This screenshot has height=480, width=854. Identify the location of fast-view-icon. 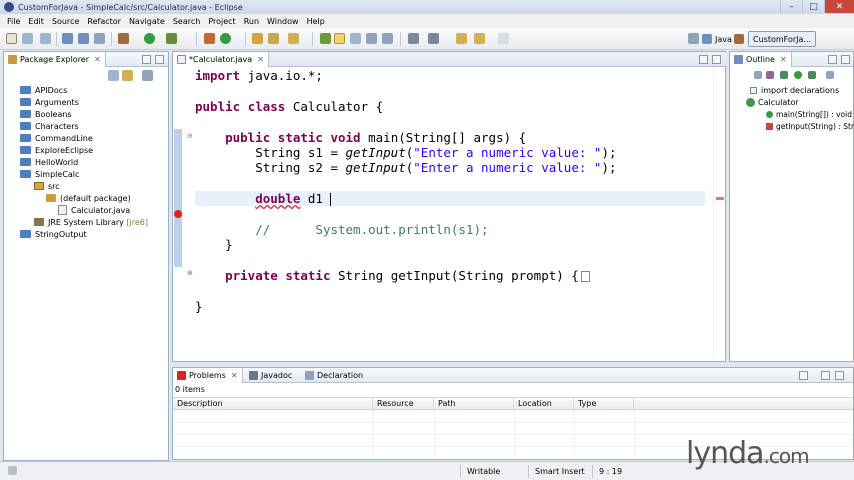
(12, 470).